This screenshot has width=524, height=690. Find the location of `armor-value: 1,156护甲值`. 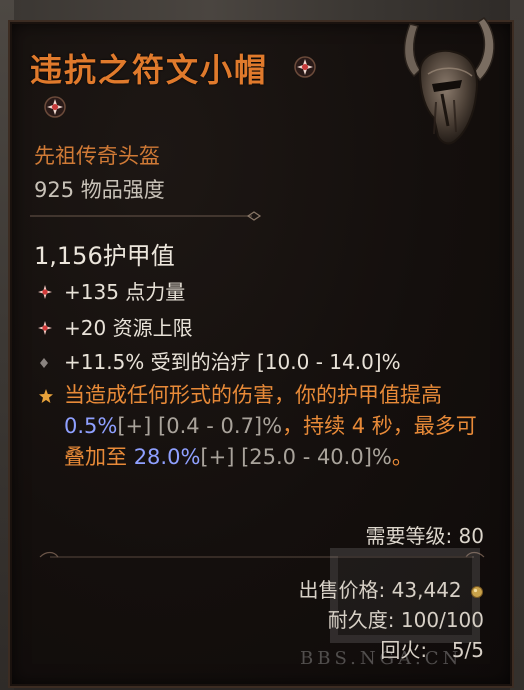

armor-value: 1,156护甲值 is located at coordinates (104, 256).